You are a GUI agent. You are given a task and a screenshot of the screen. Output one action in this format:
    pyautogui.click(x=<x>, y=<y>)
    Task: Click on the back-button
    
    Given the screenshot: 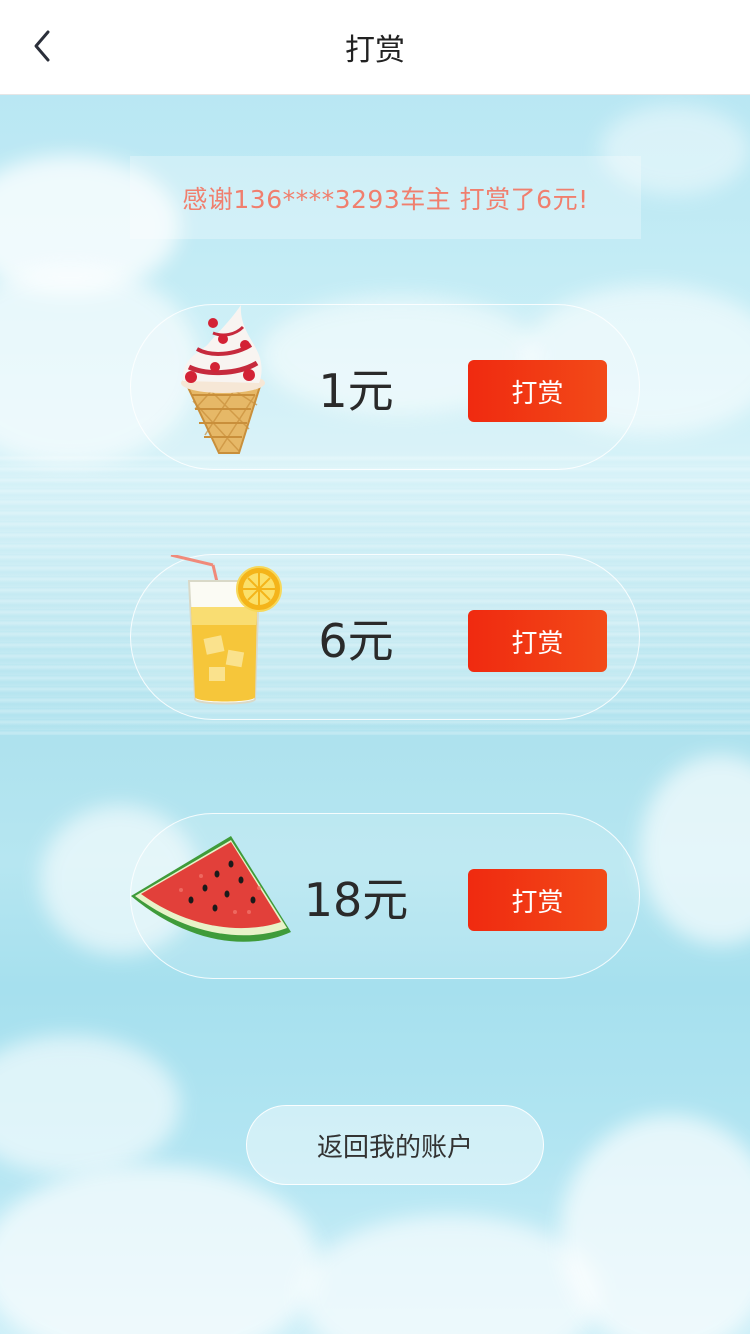 What is the action you would take?
    pyautogui.click(x=42, y=46)
    